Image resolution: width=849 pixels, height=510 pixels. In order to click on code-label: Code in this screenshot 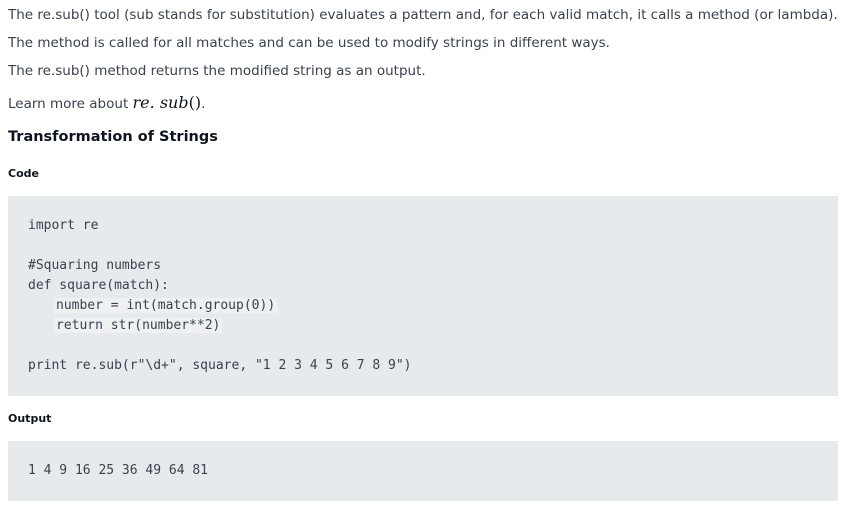, I will do `click(23, 173)`.